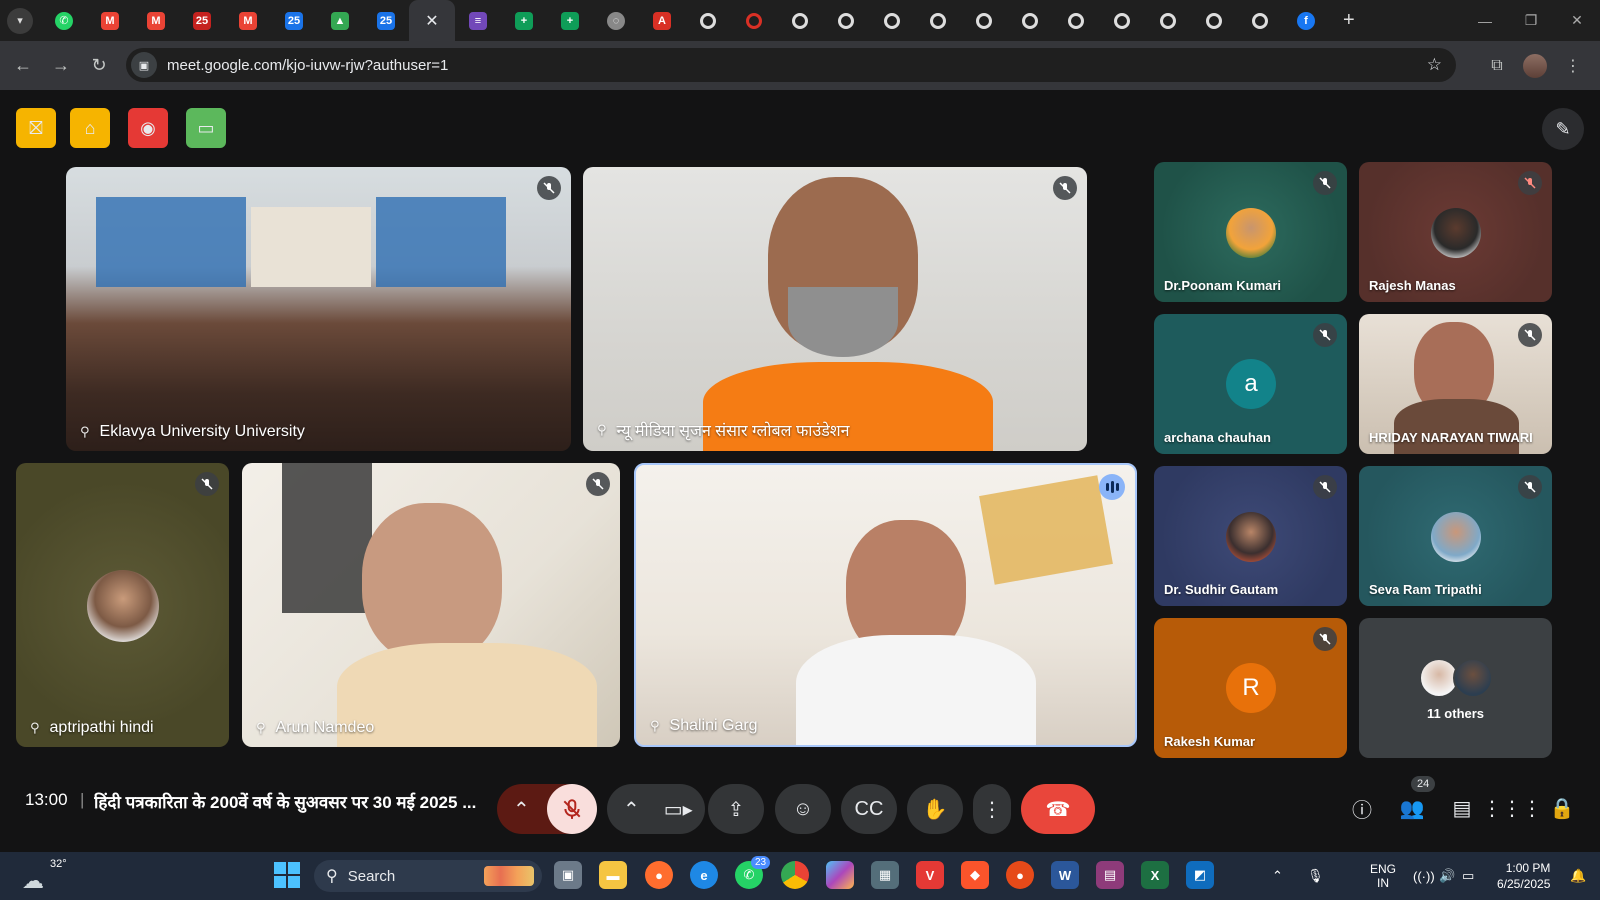 This screenshot has height=900, width=1600. Describe the element at coordinates (287, 875) in the screenshot. I see `start-button` at that location.